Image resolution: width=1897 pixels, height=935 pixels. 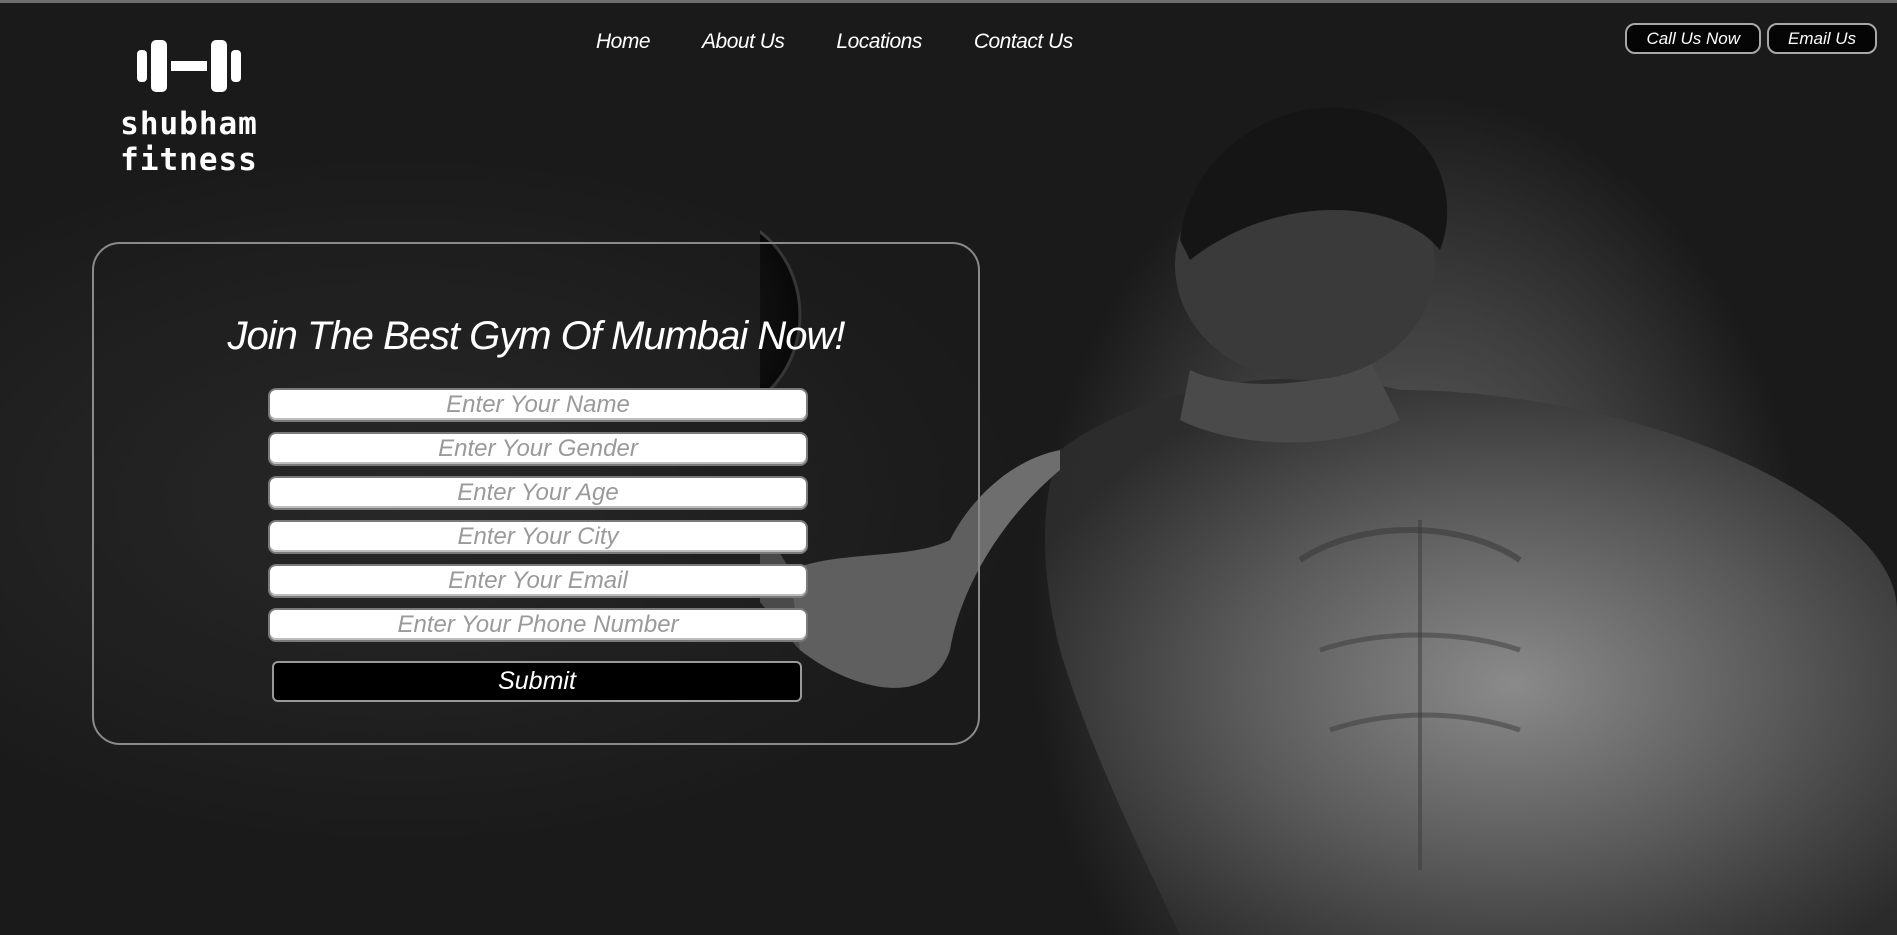 I want to click on brand-name: shubham fitness, so click(x=189, y=142).